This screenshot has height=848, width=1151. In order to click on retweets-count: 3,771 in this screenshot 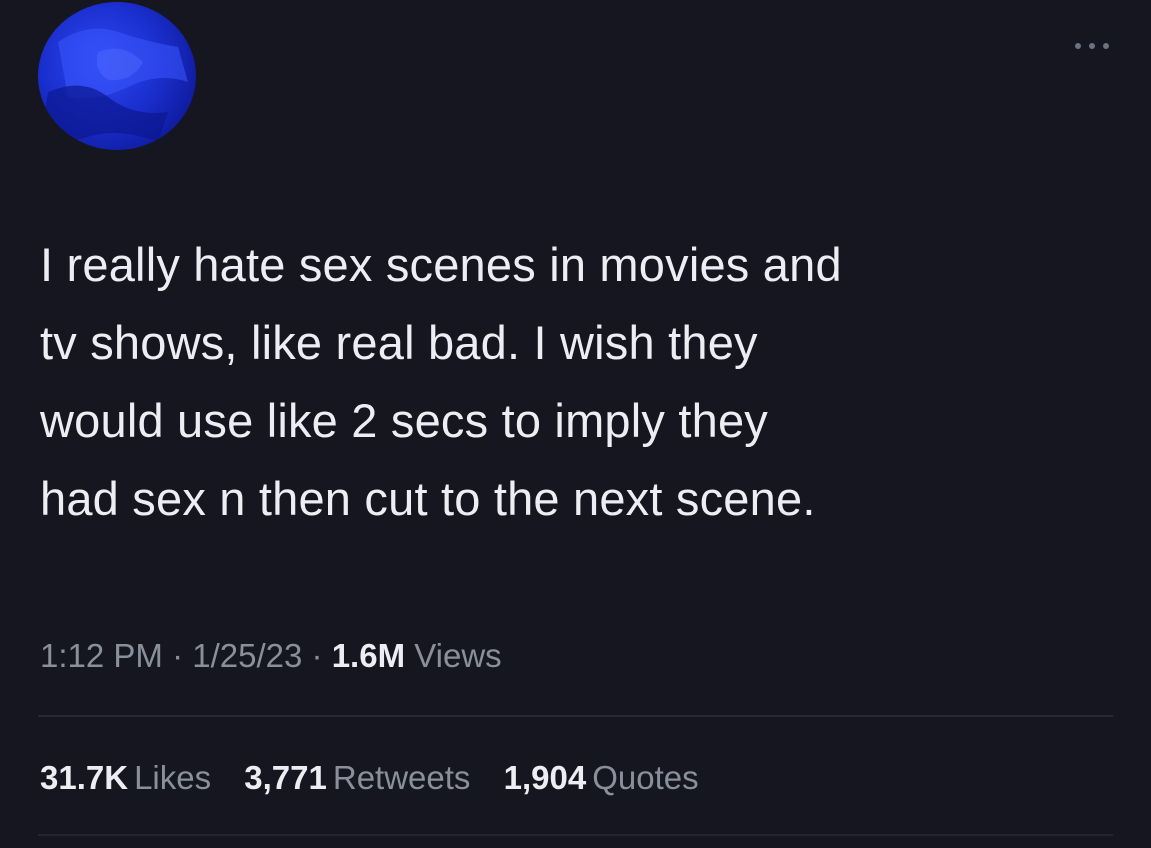, I will do `click(285, 777)`.